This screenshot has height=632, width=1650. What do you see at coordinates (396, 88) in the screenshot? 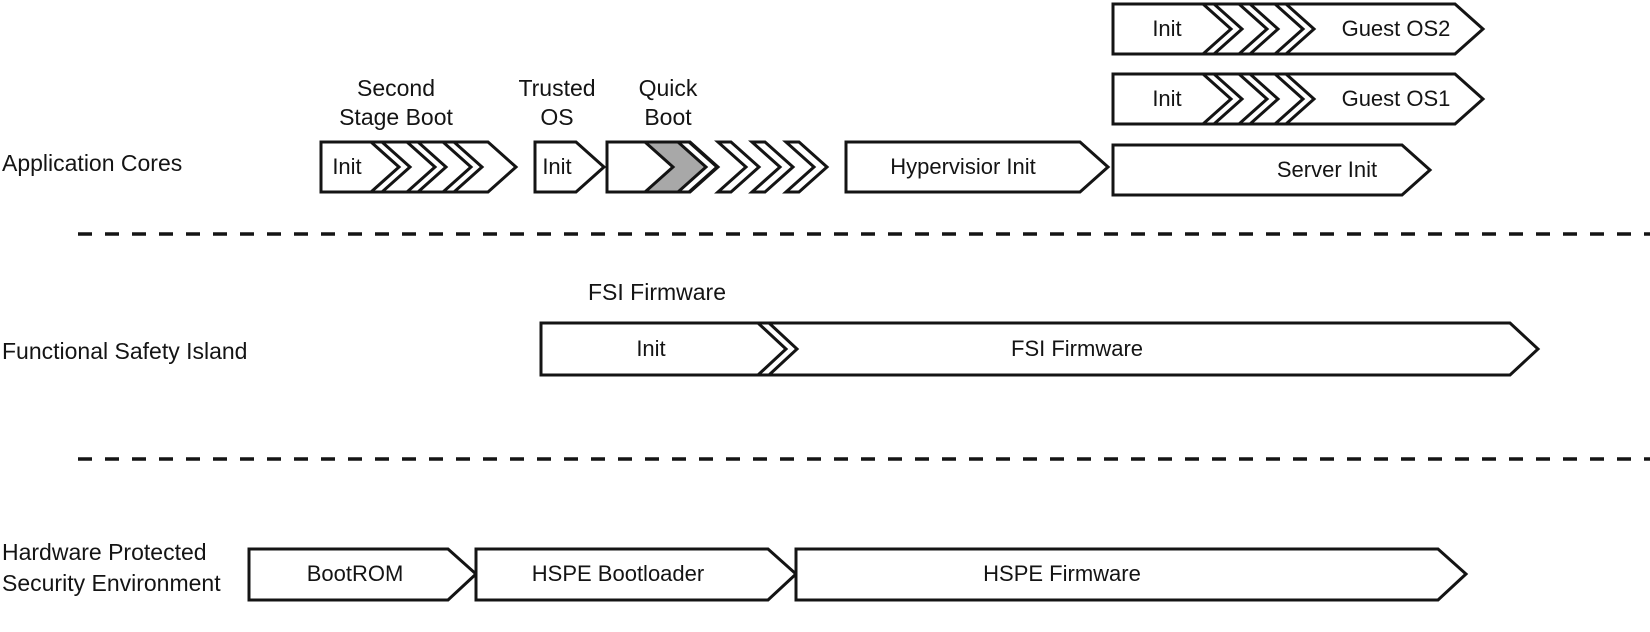
I see `caption-second-stage-boot-line1: Second` at bounding box center [396, 88].